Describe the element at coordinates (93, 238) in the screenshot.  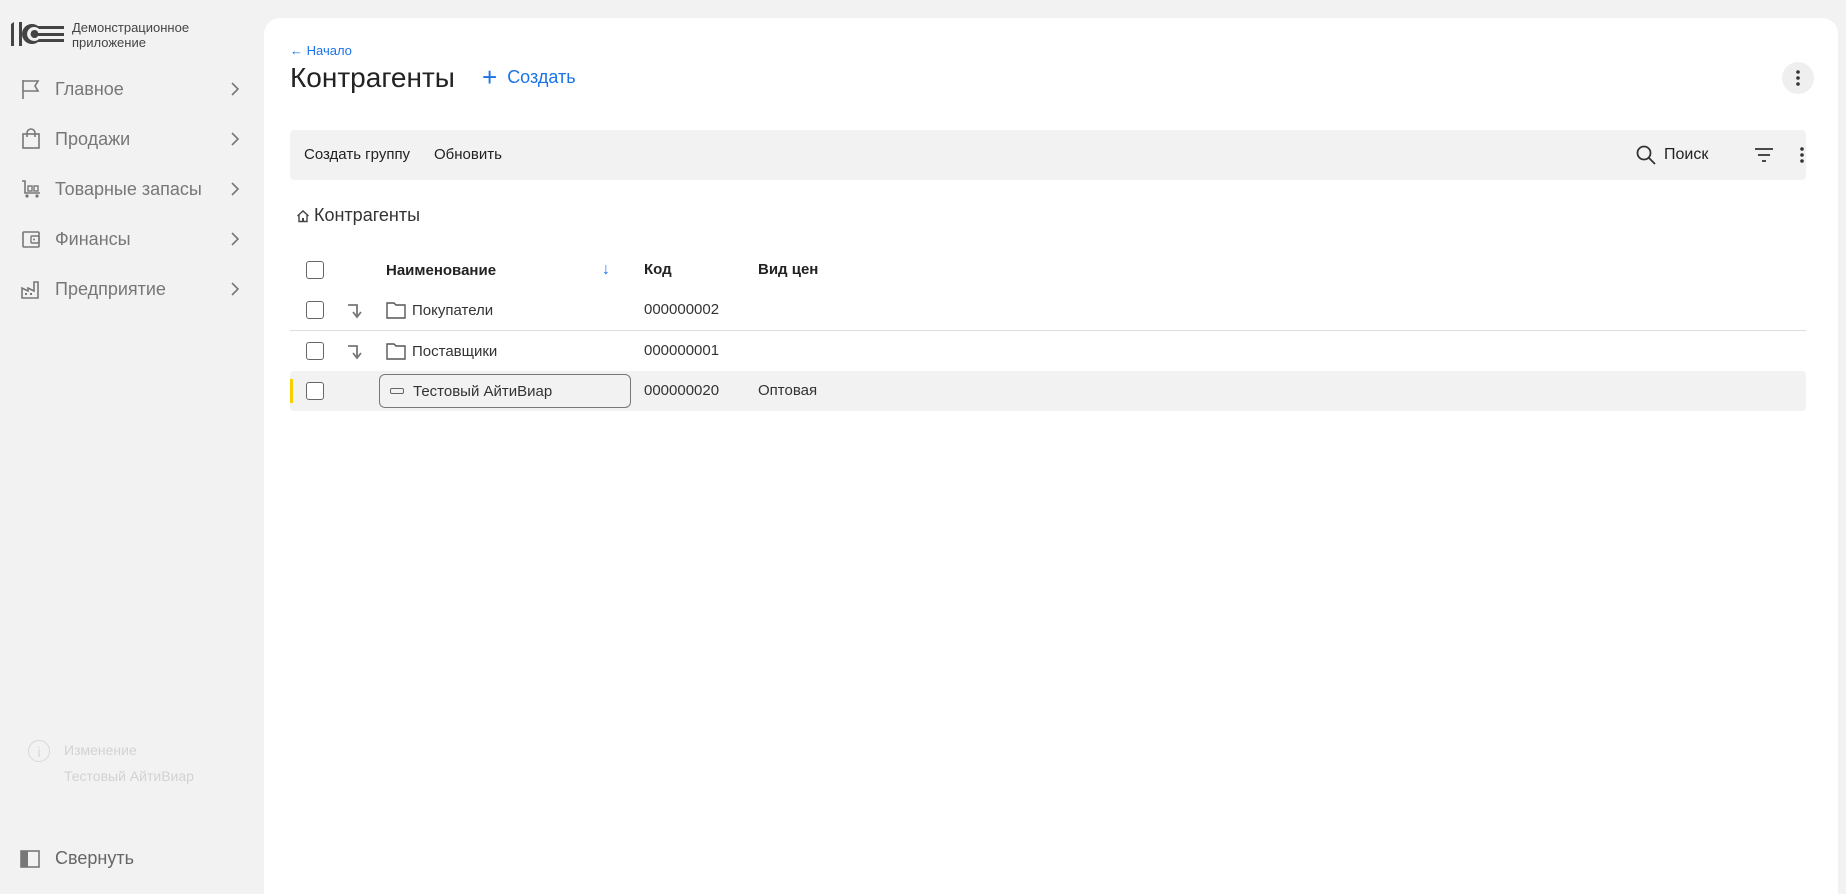
I see `sidebar-item-label: Финансы` at that location.